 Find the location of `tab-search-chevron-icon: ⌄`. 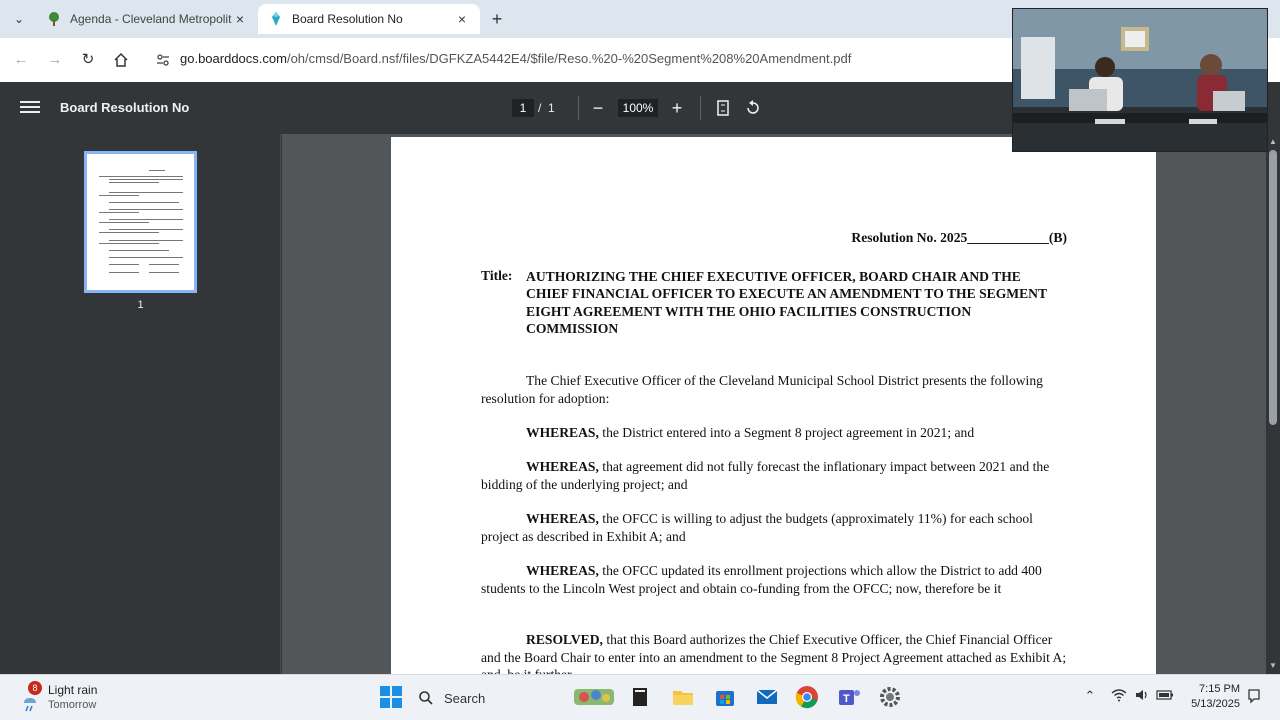

tab-search-chevron-icon: ⌄ is located at coordinates (19, 19).